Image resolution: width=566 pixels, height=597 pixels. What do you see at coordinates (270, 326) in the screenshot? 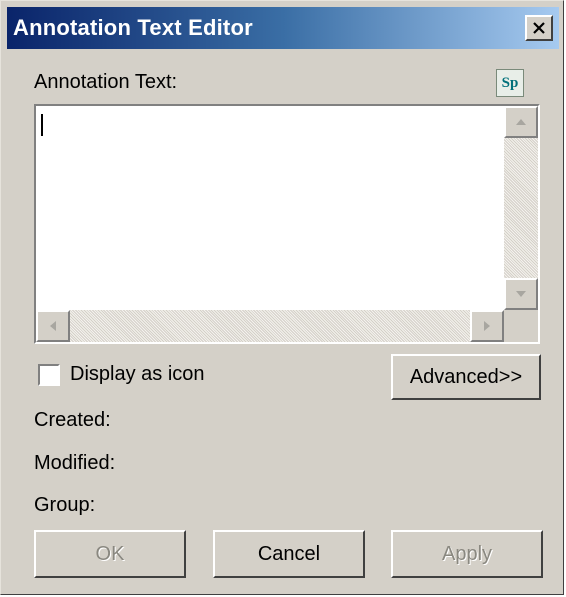
I see `horizontal-scrollbar` at bounding box center [270, 326].